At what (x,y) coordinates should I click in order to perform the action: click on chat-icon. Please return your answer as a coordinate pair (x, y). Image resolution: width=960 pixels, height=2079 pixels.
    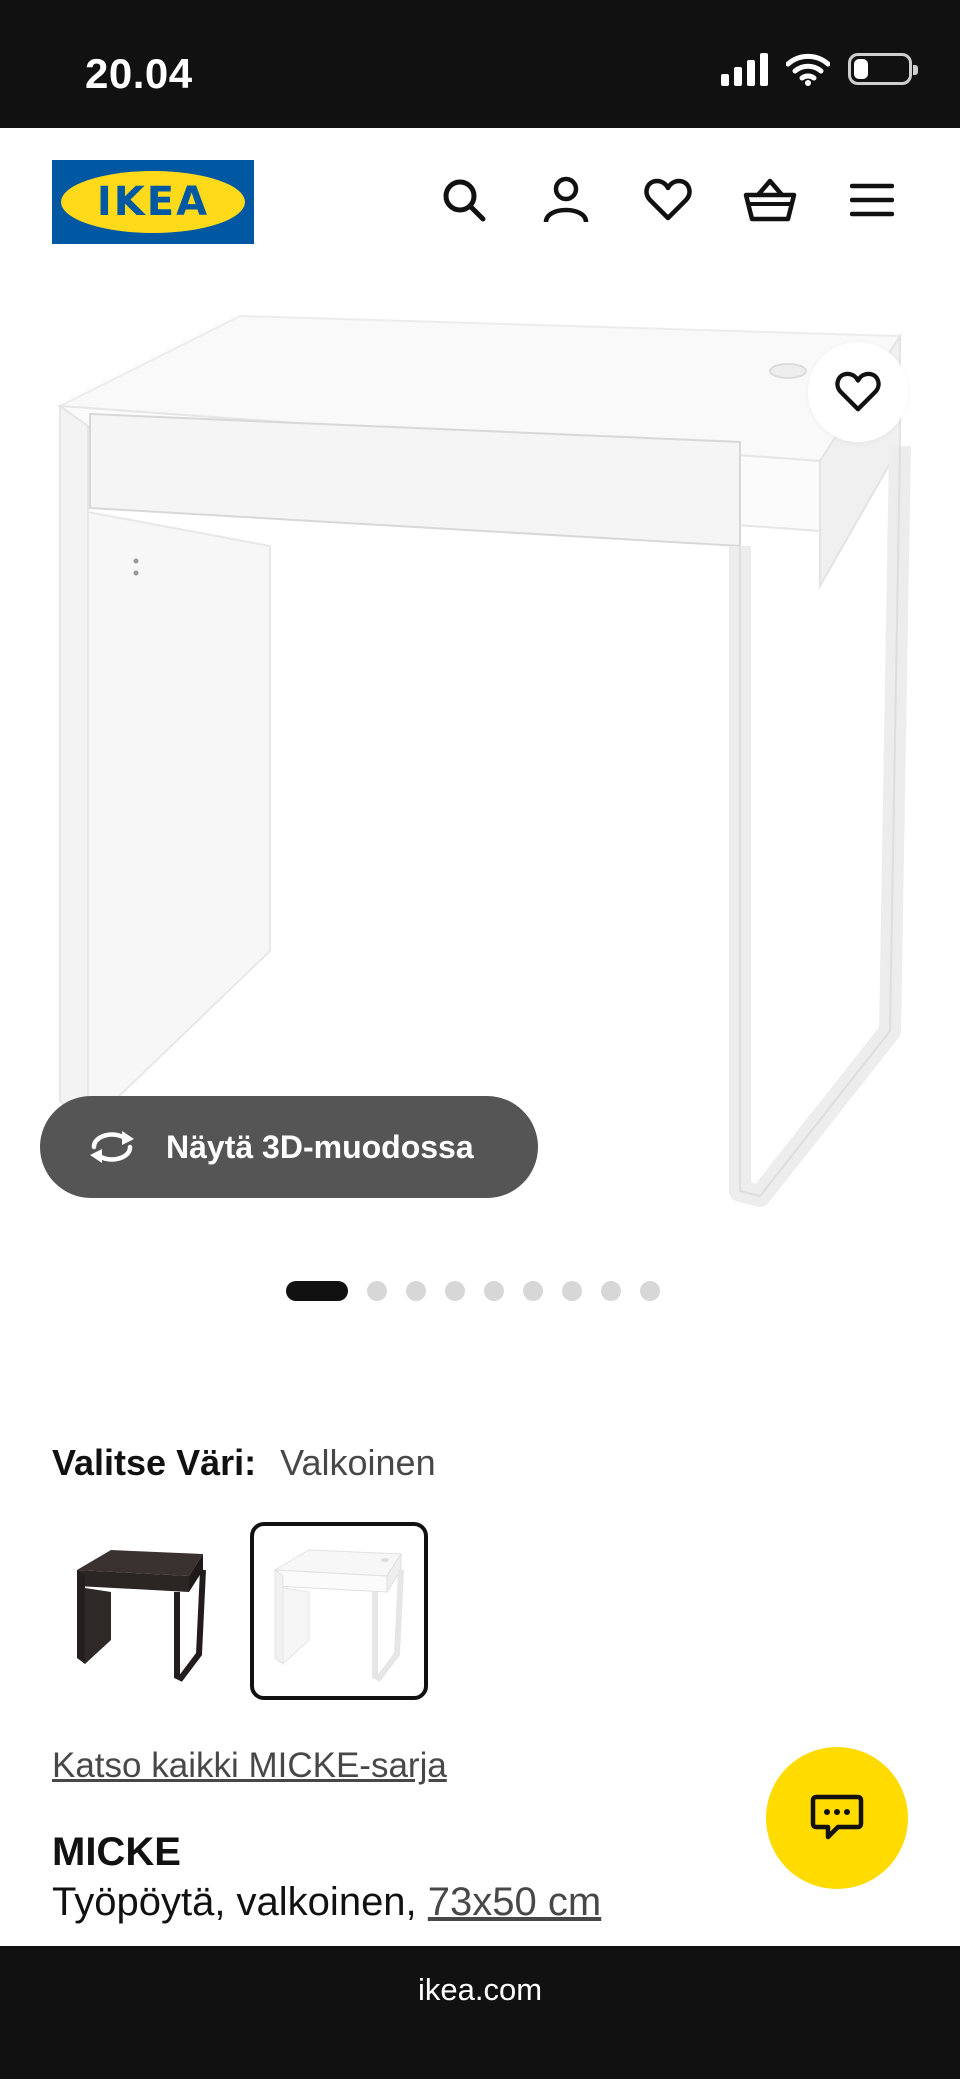
    Looking at the image, I should click on (837, 1817).